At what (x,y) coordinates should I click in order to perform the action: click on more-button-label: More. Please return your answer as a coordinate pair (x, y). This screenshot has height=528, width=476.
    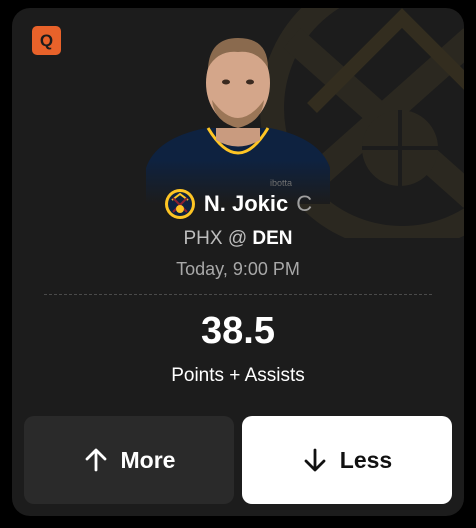
    Looking at the image, I should click on (148, 459).